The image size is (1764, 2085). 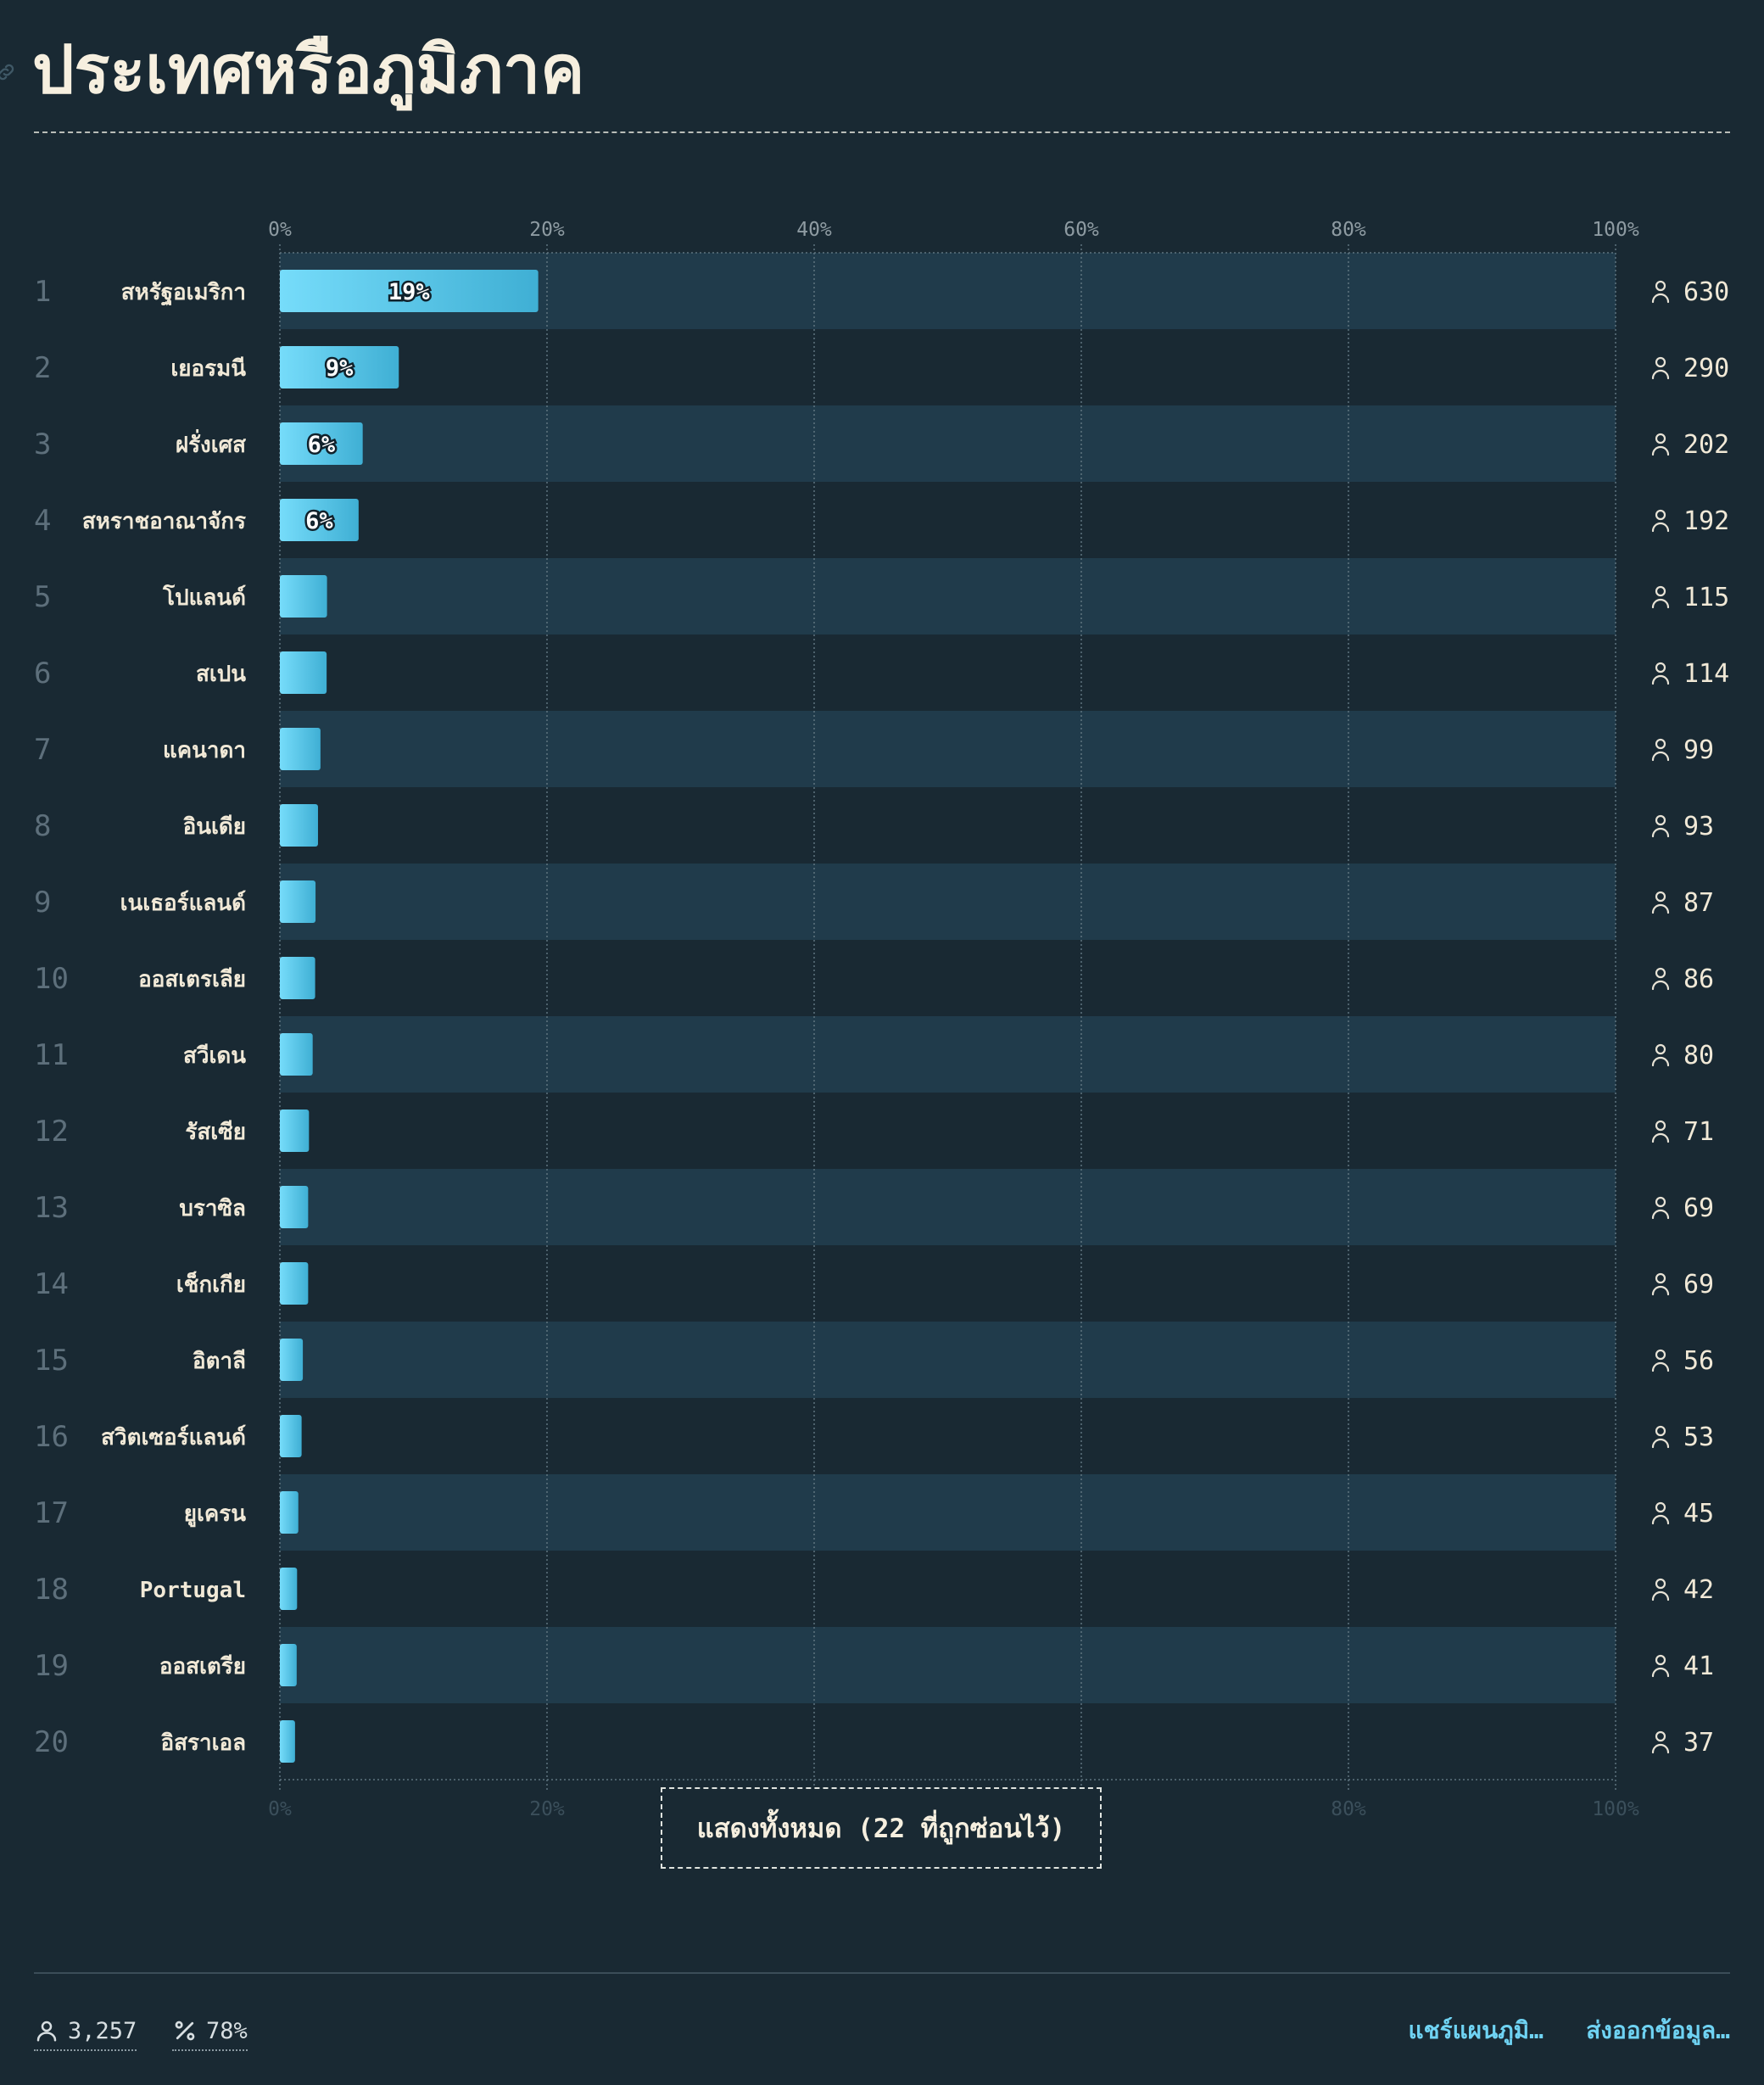 I want to click on chart-row: 10 ออสเตรเลีย 86, so click(x=874, y=978).